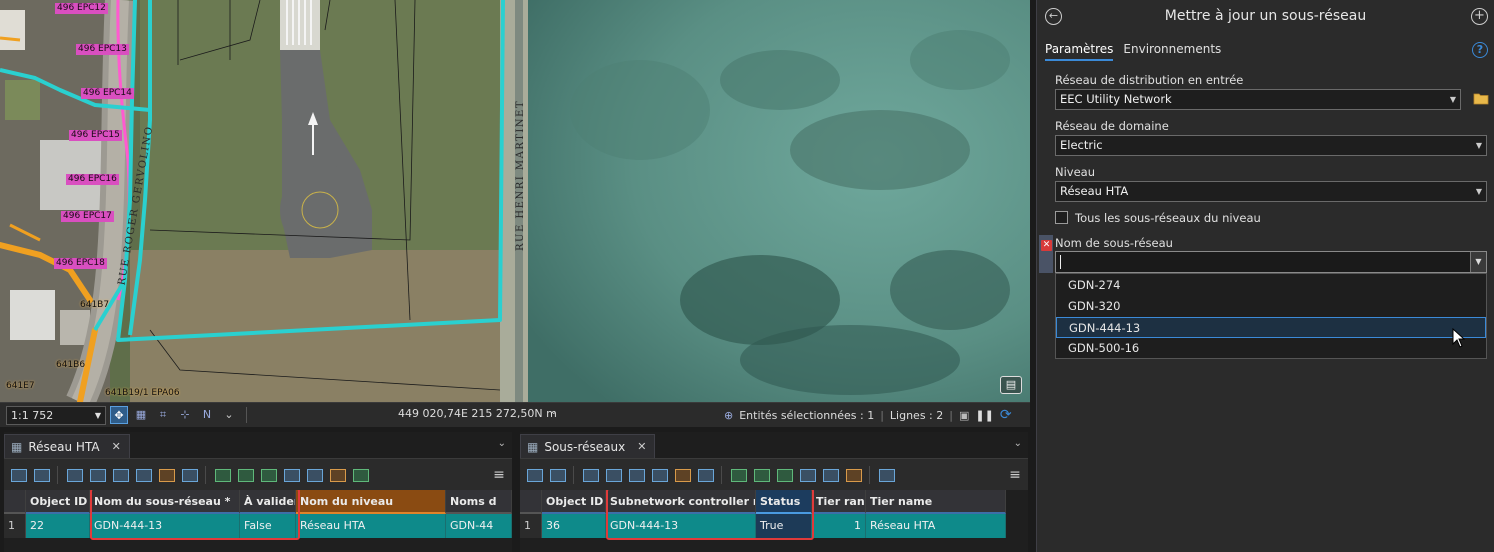 This screenshot has width=1494, height=552. Describe the element at coordinates (916, 415) in the screenshot. I see `lines-count: Lignes : 2` at that location.